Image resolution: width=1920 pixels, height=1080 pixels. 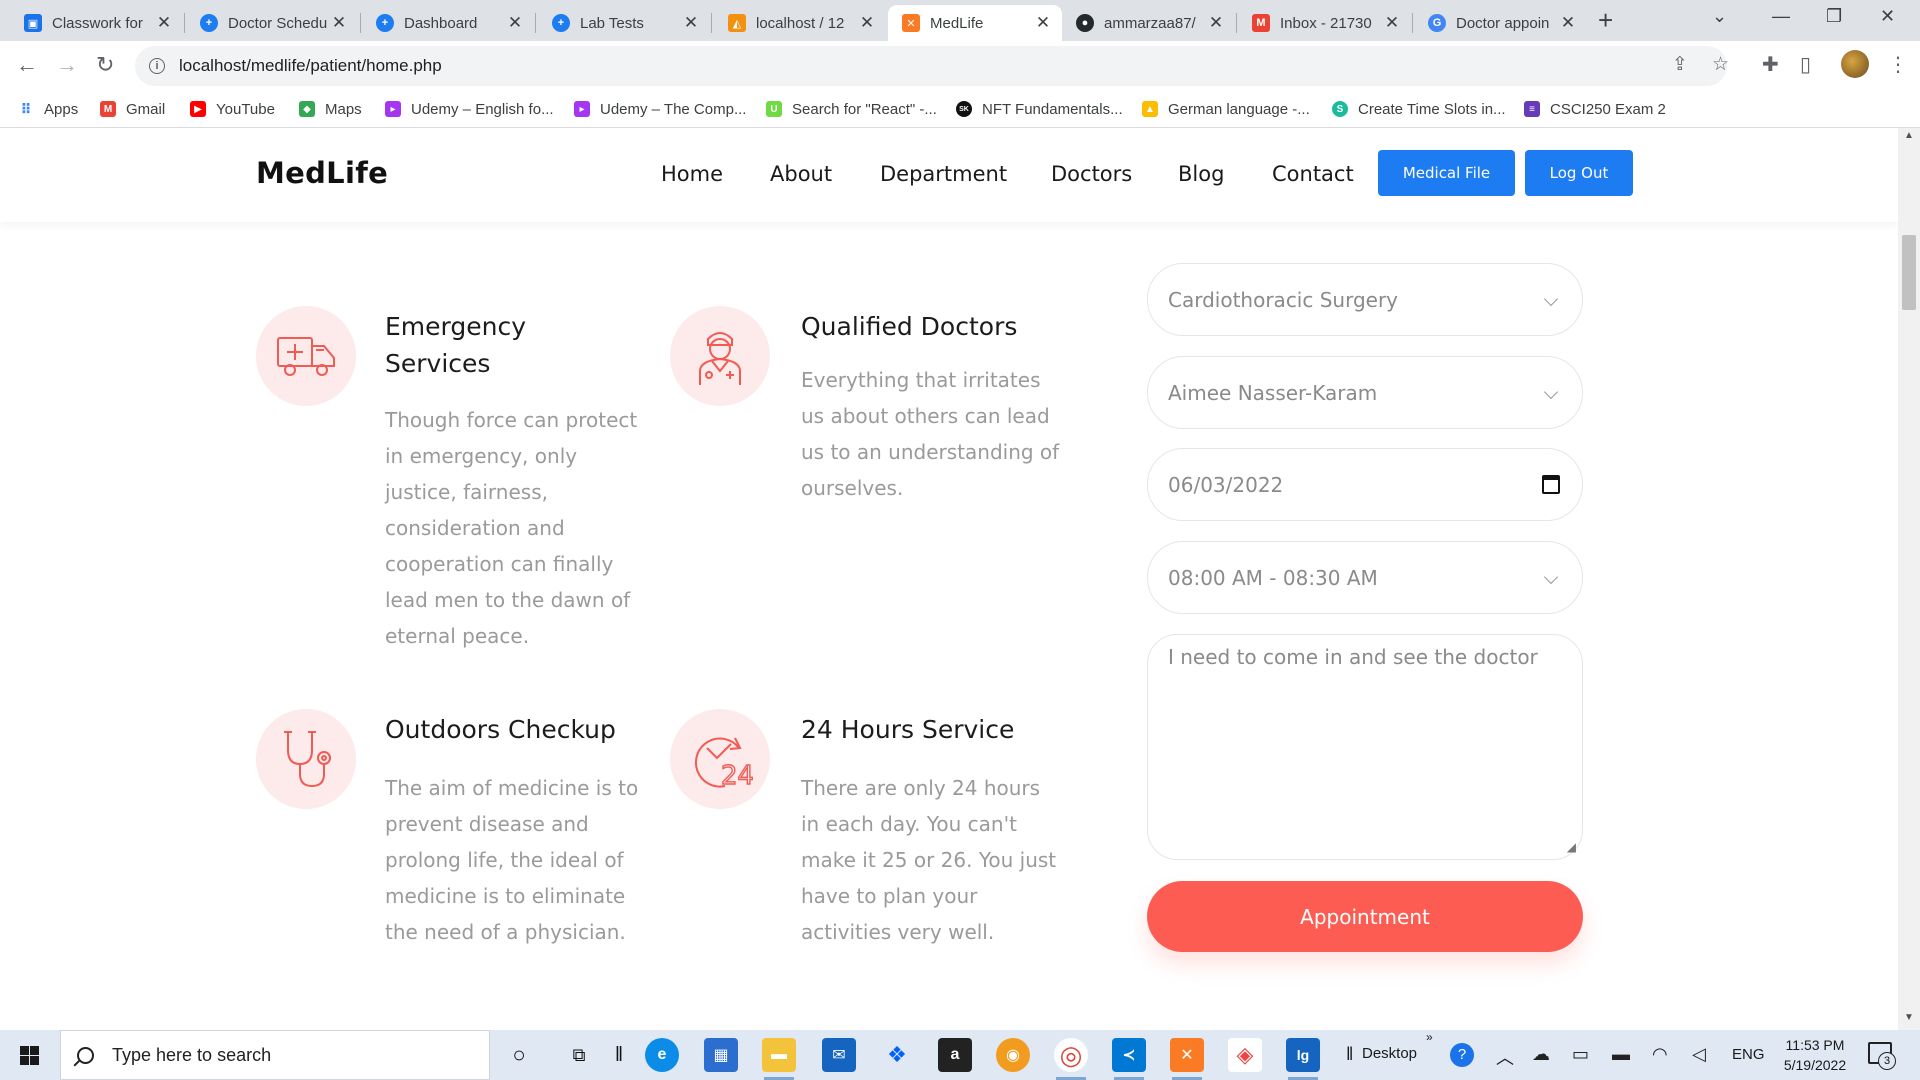 I want to click on bookmark-label: Maps, so click(x=343, y=109).